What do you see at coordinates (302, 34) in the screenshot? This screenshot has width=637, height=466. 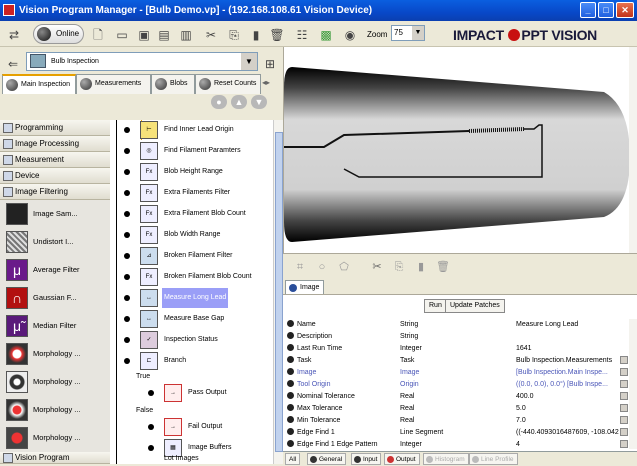 I see `properties-icon: ☷` at bounding box center [302, 34].